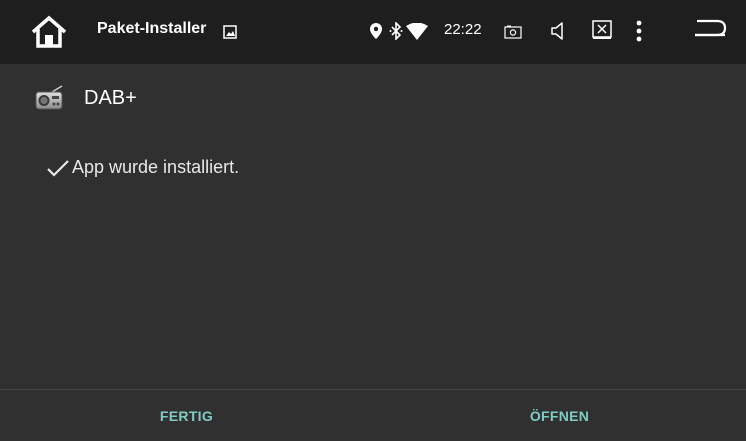  I want to click on status-bar: Paket-Installer 22:22, so click(373, 32).